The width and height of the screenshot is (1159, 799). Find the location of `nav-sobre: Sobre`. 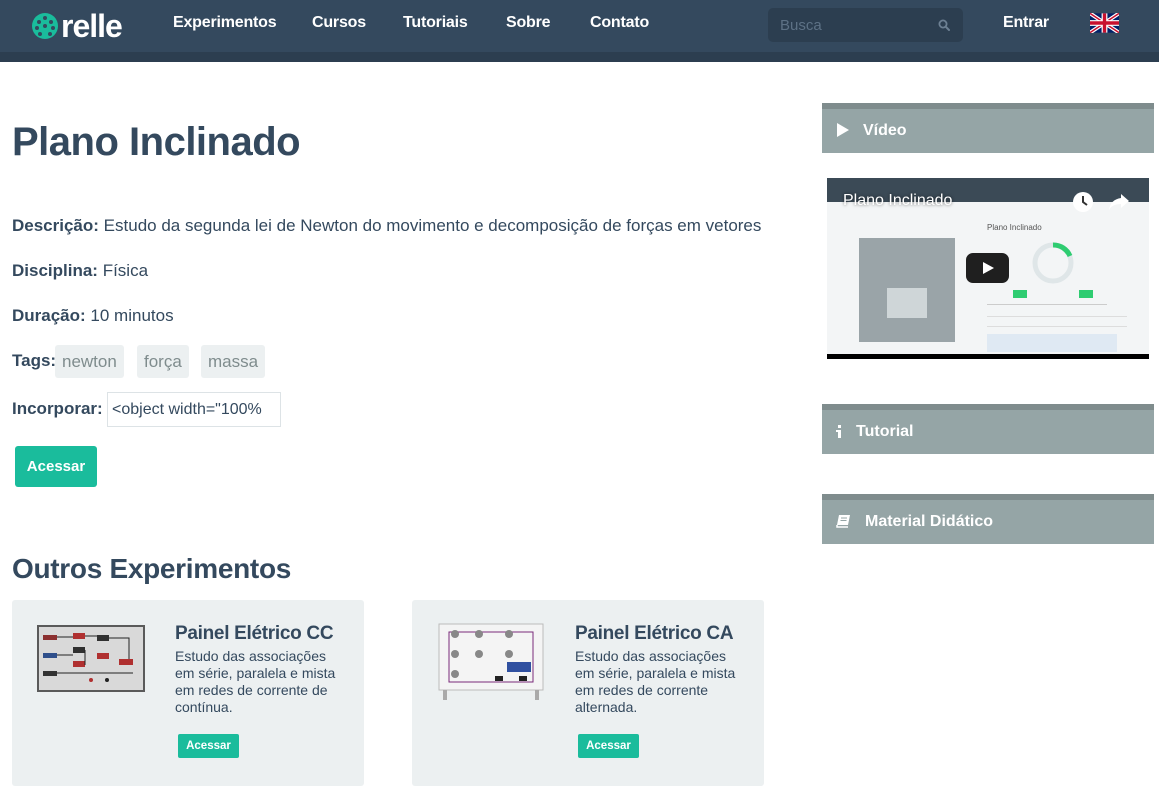

nav-sobre: Sobre is located at coordinates (528, 23).